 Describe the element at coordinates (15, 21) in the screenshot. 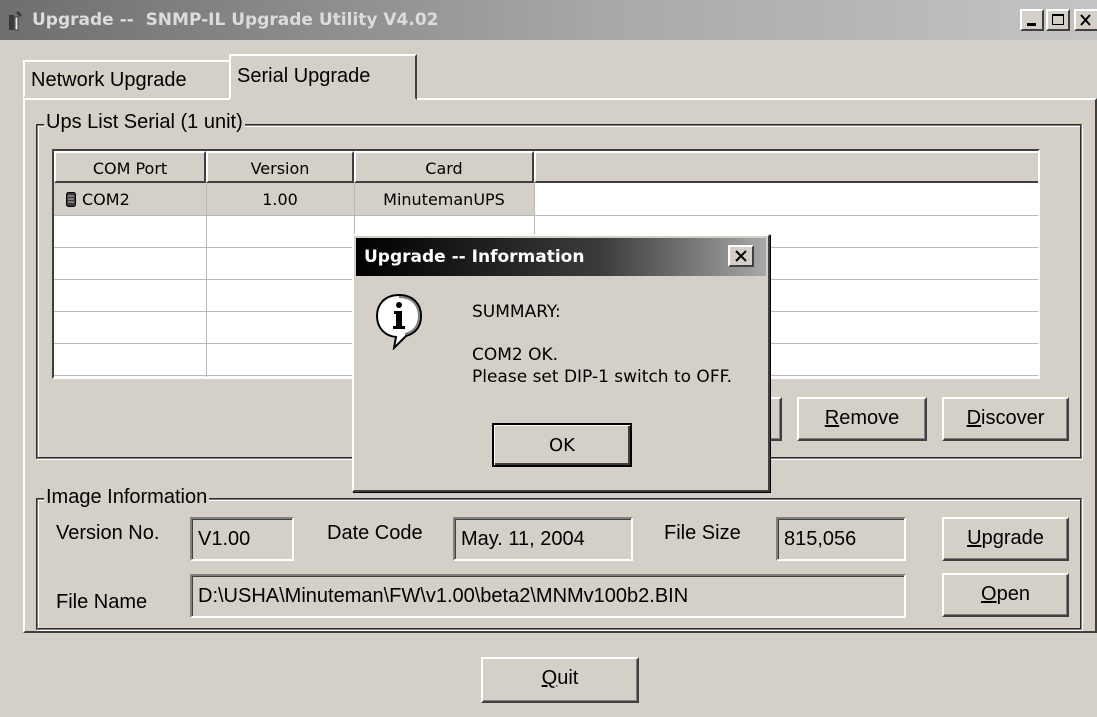

I see `app-icon` at that location.